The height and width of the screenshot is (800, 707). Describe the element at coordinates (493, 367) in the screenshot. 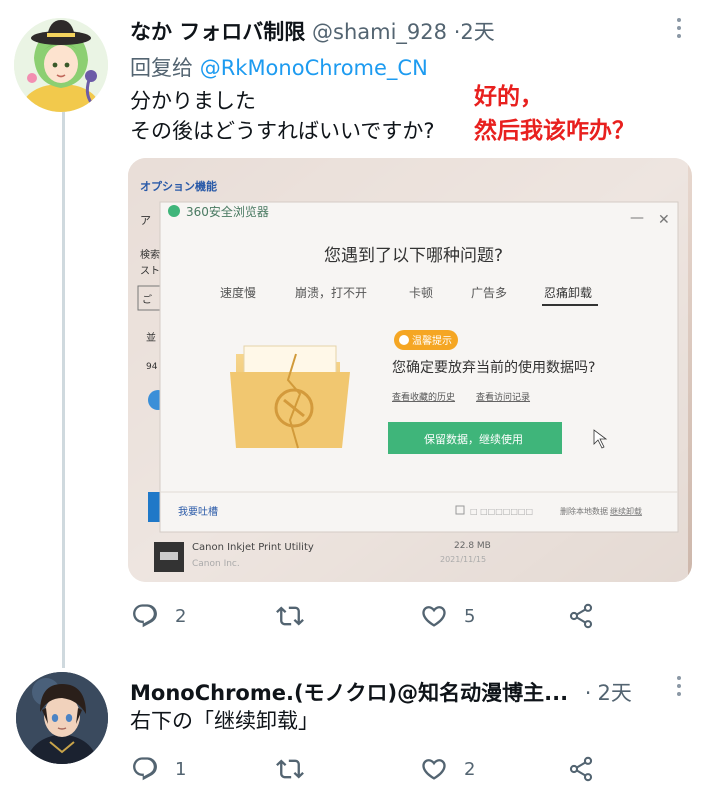

I see `photo-prompt: 您确定要放弃当前的使用数据吗?` at that location.